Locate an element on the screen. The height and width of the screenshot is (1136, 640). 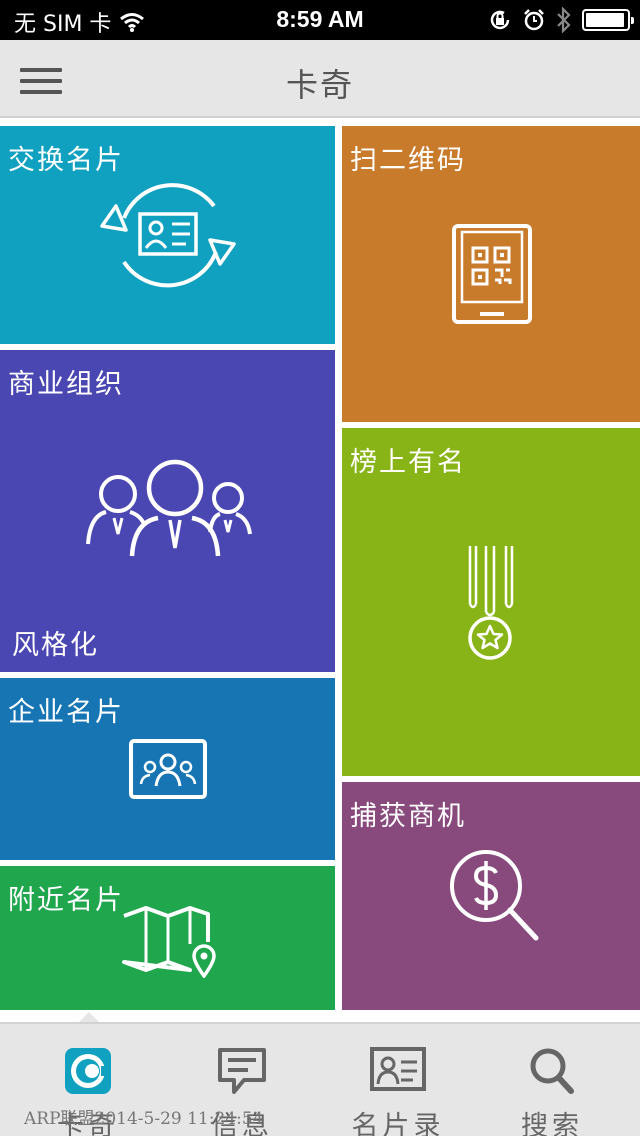
message-icon is located at coordinates (242, 1071).